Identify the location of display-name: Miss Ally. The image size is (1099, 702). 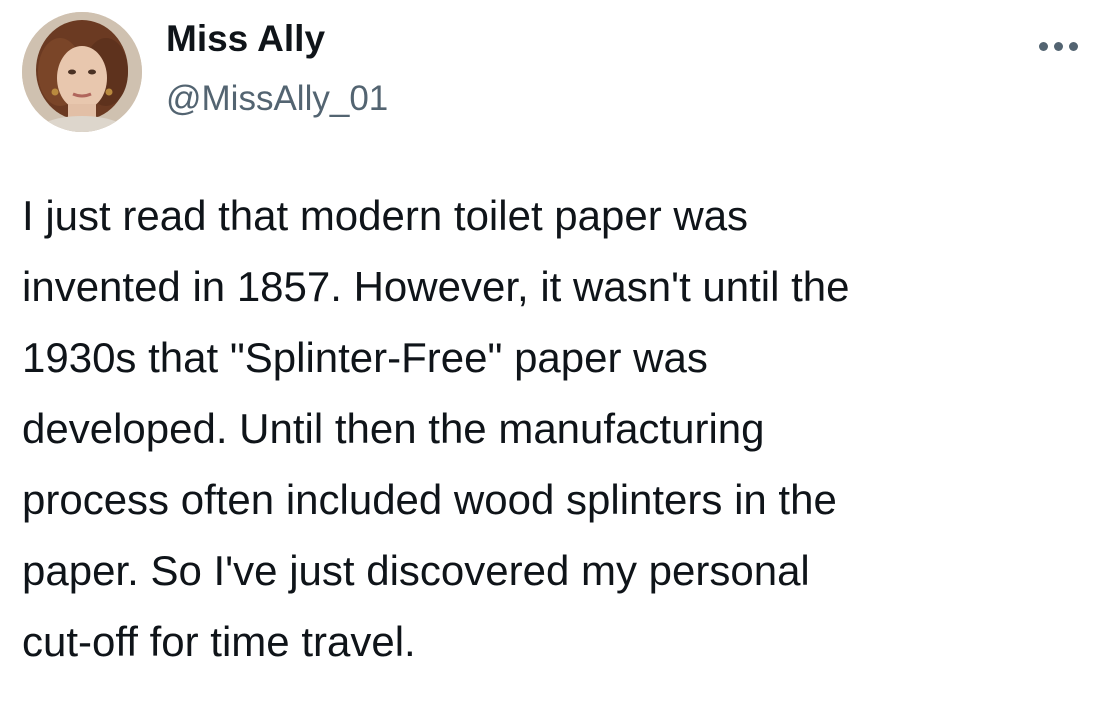
(245, 39).